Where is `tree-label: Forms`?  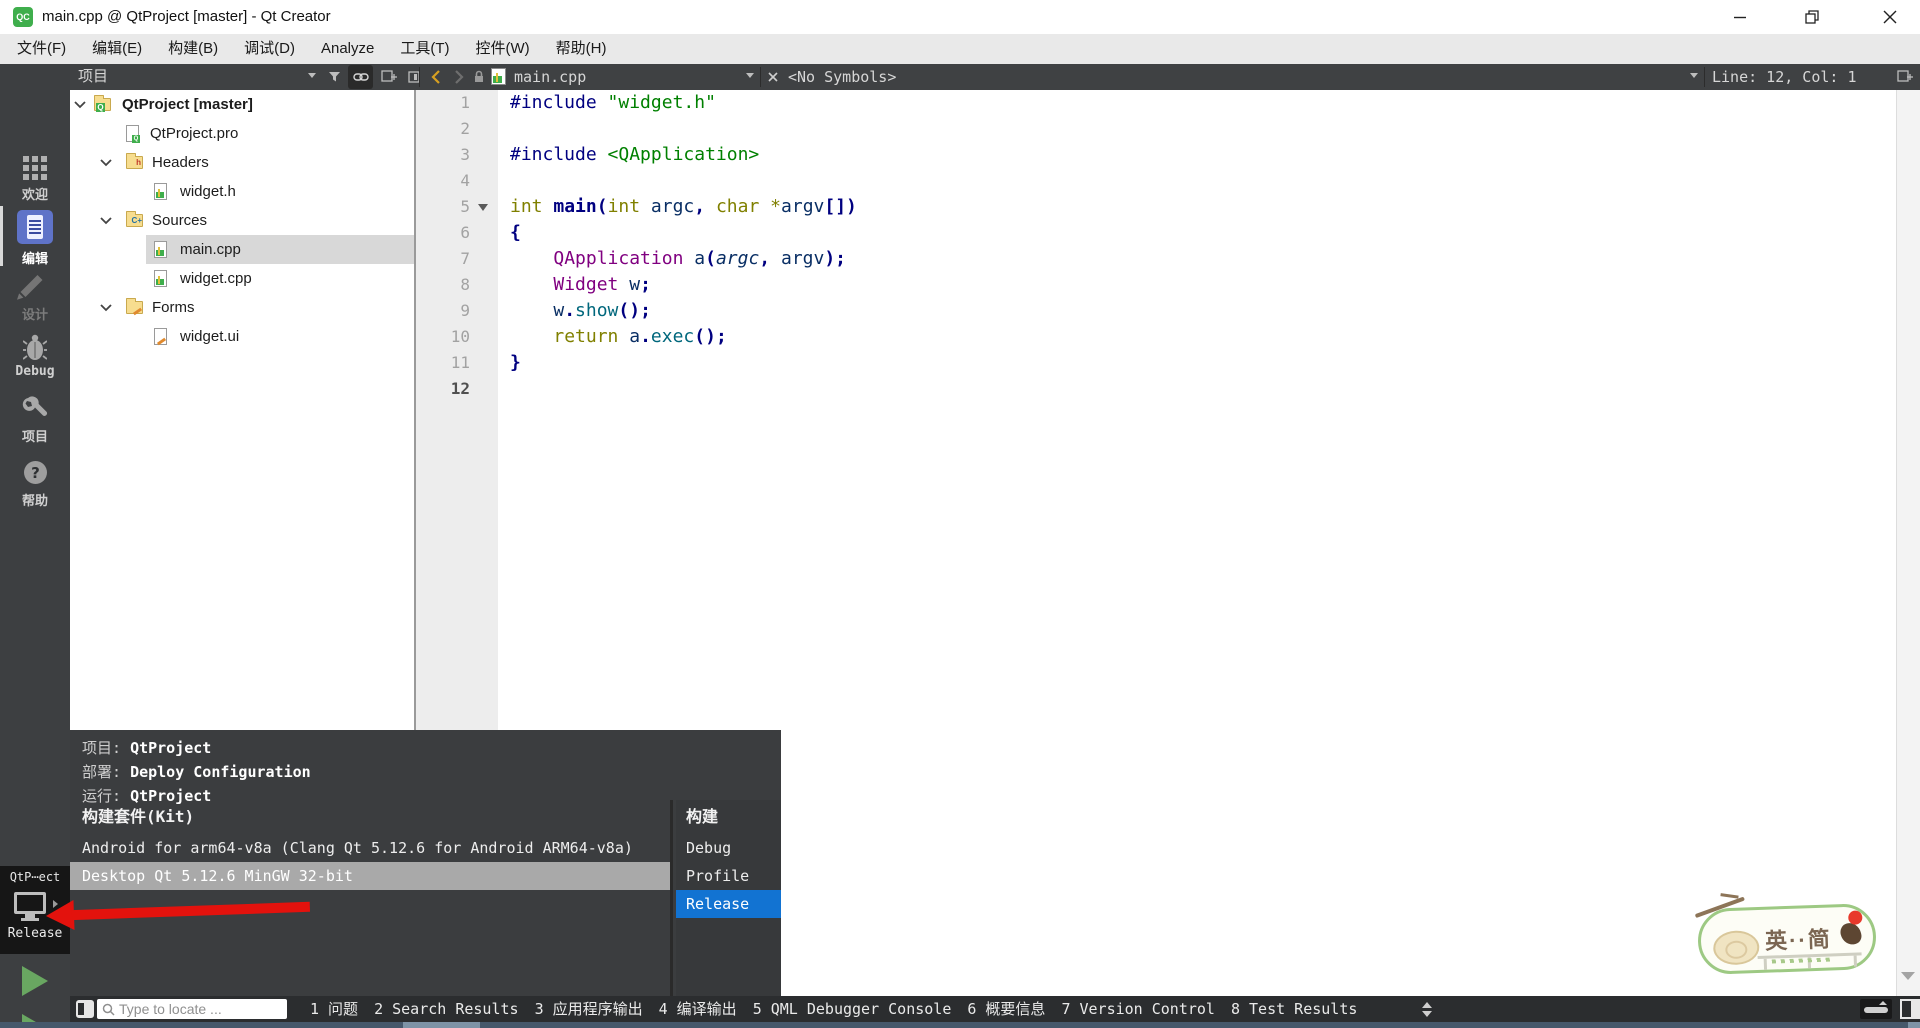
tree-label: Forms is located at coordinates (173, 307).